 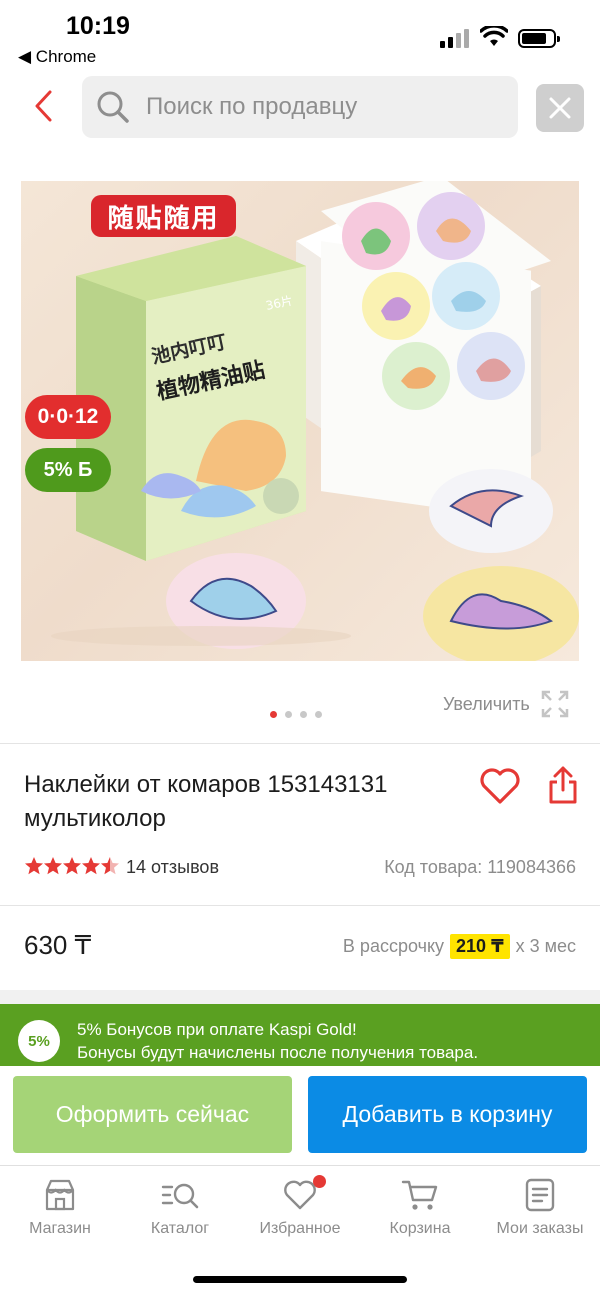 I want to click on search-header, so click(x=300, y=108).